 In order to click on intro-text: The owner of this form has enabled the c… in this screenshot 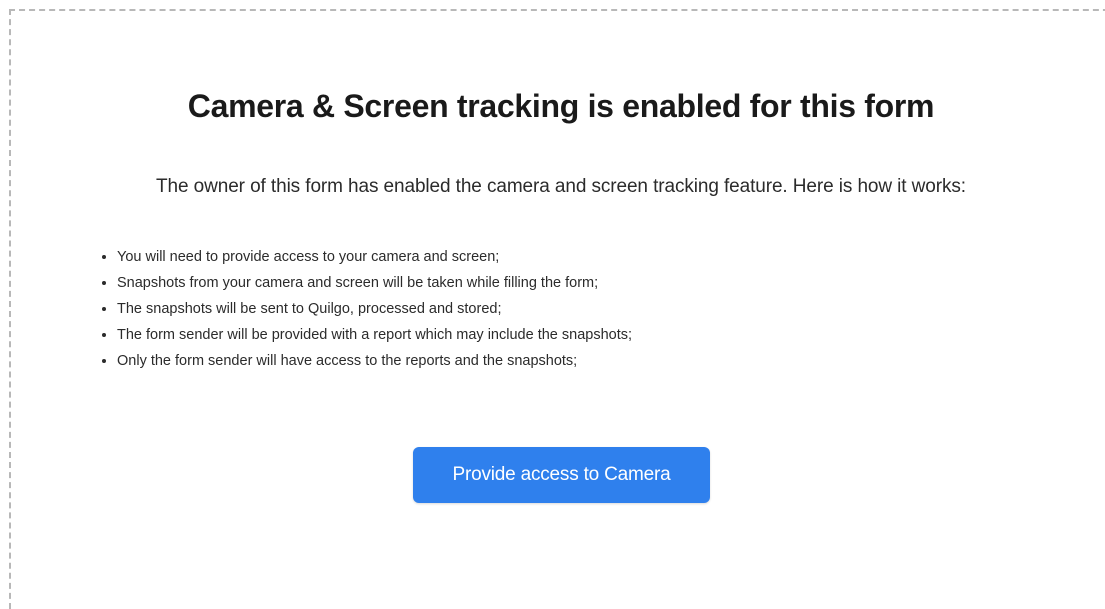, I will do `click(561, 186)`.